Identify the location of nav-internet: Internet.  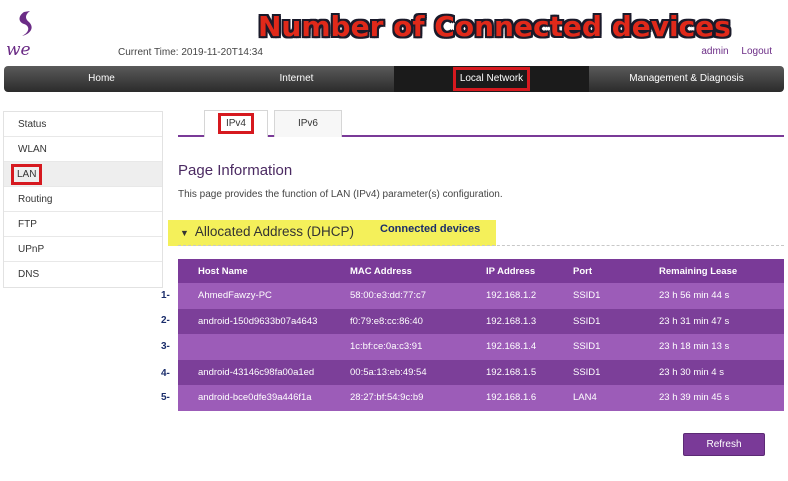
(296, 79).